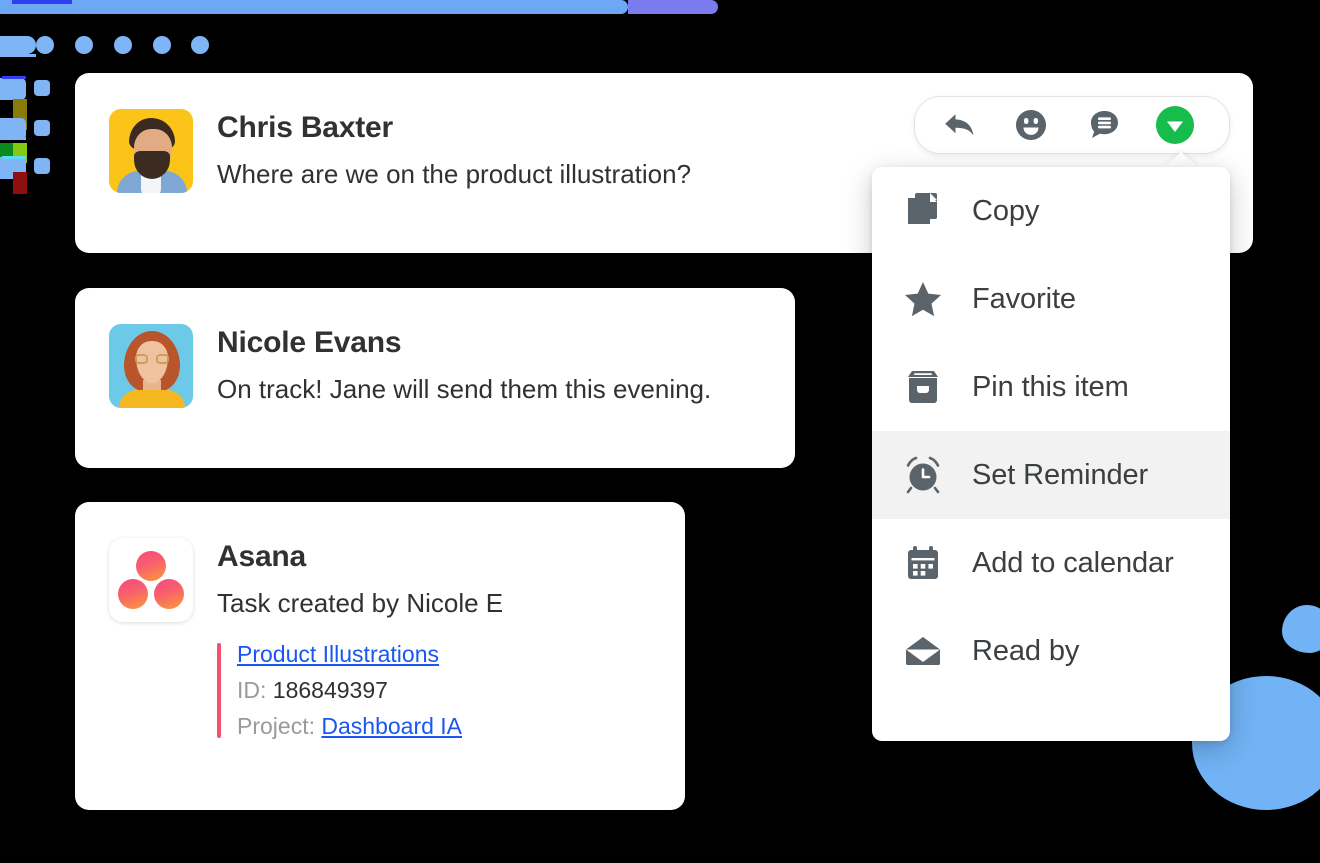 This screenshot has width=1320, height=863. What do you see at coordinates (1072, 125) in the screenshot?
I see `message-action-toolbar: Reply Add reaction Comment Mo` at bounding box center [1072, 125].